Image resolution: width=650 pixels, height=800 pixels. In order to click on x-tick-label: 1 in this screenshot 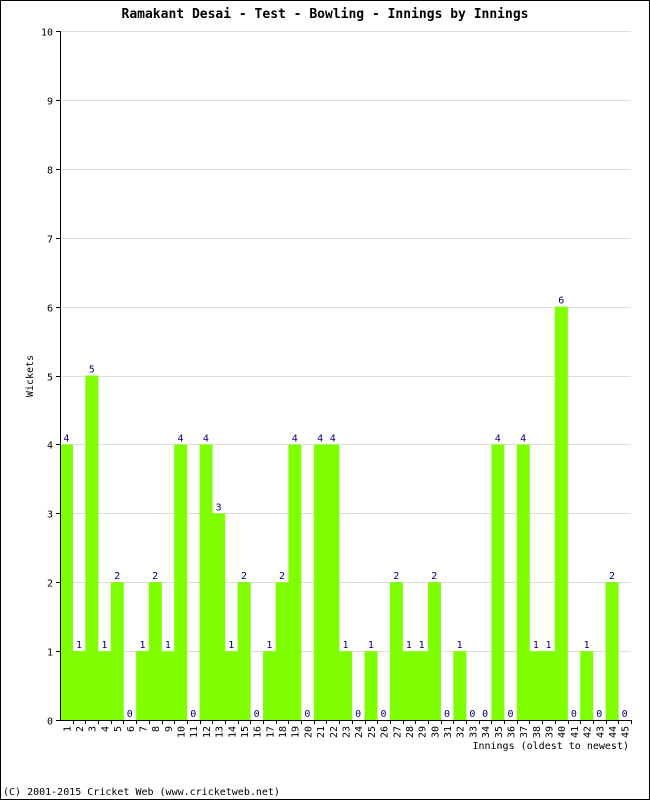, I will do `click(67, 729)`.